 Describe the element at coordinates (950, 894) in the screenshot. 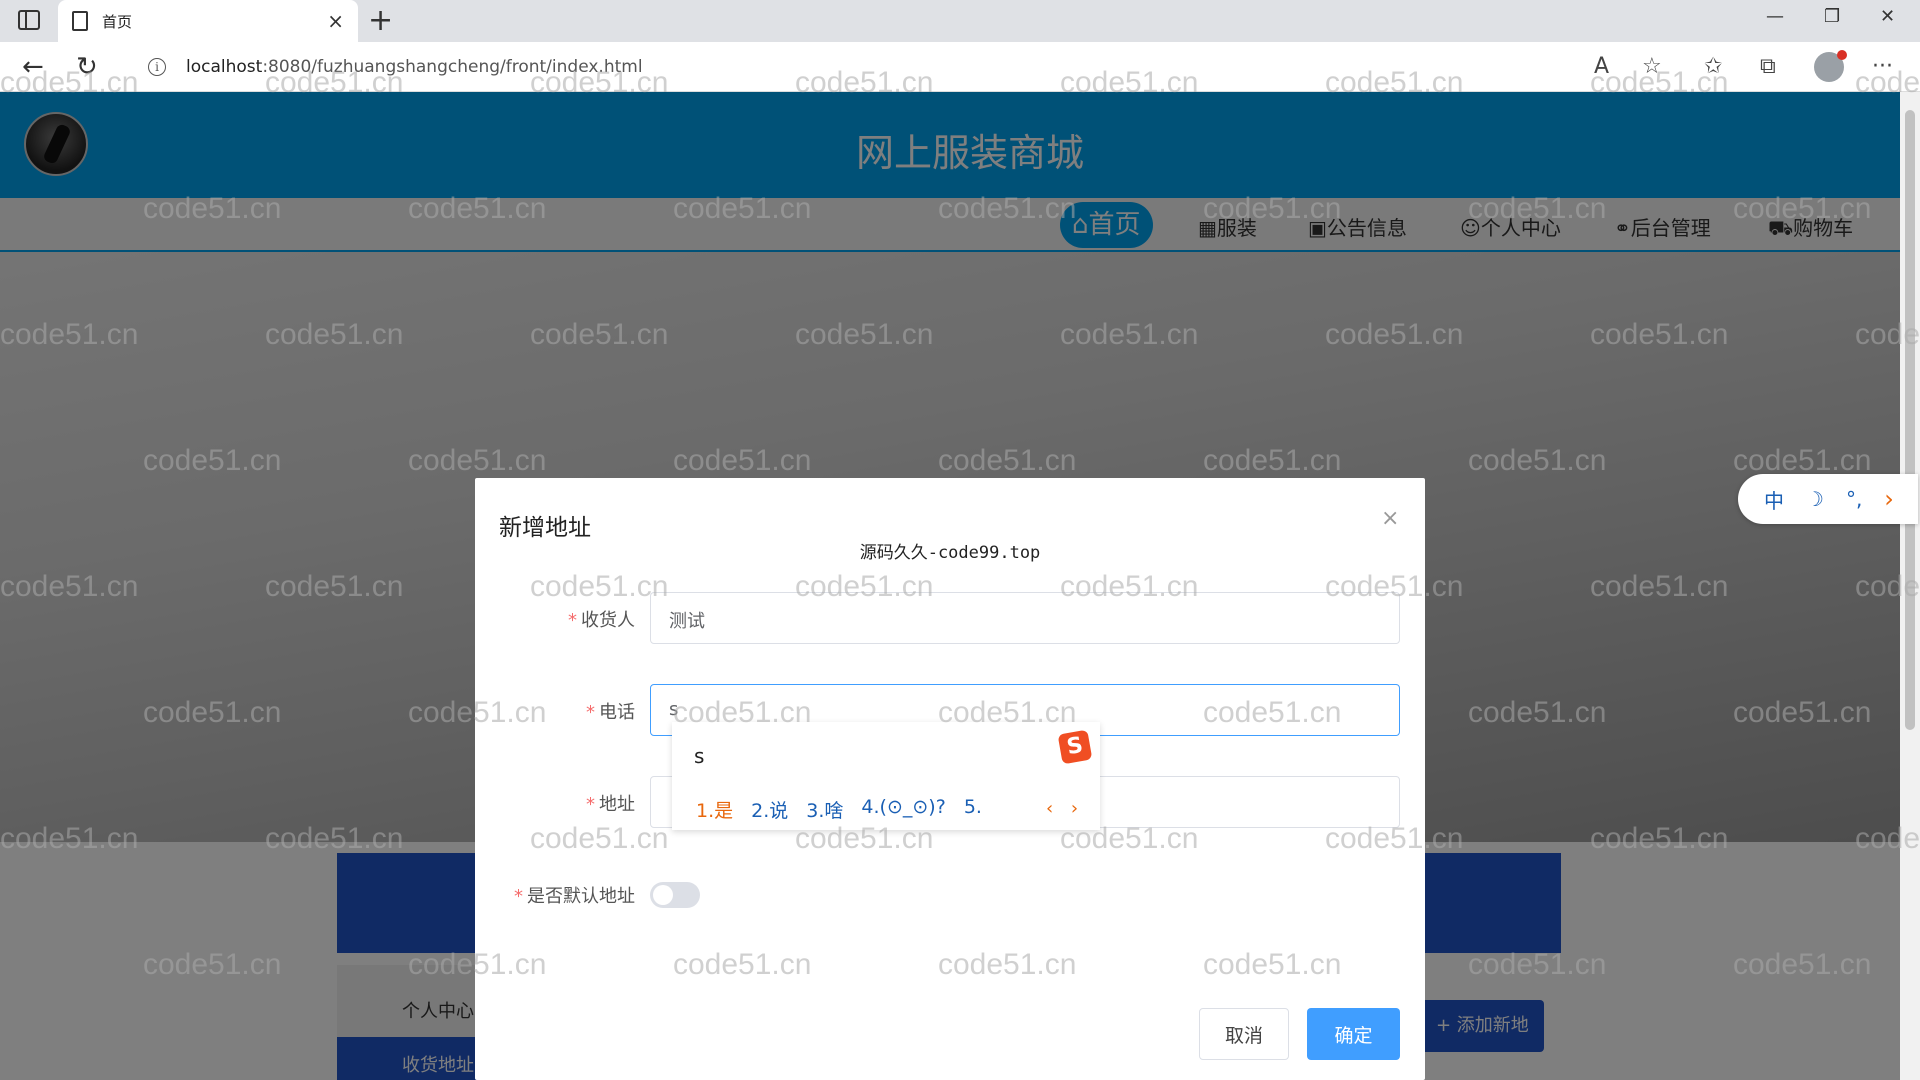

I see `default-address-row: * 是否默认地址` at that location.